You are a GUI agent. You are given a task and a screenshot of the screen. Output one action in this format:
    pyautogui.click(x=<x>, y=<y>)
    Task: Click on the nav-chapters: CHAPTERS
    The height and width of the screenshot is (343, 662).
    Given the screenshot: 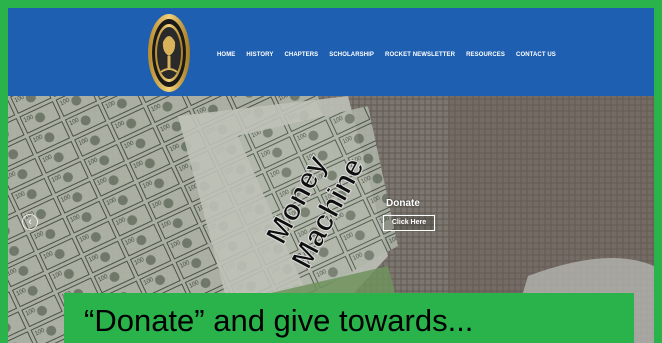 What is the action you would take?
    pyautogui.click(x=301, y=55)
    